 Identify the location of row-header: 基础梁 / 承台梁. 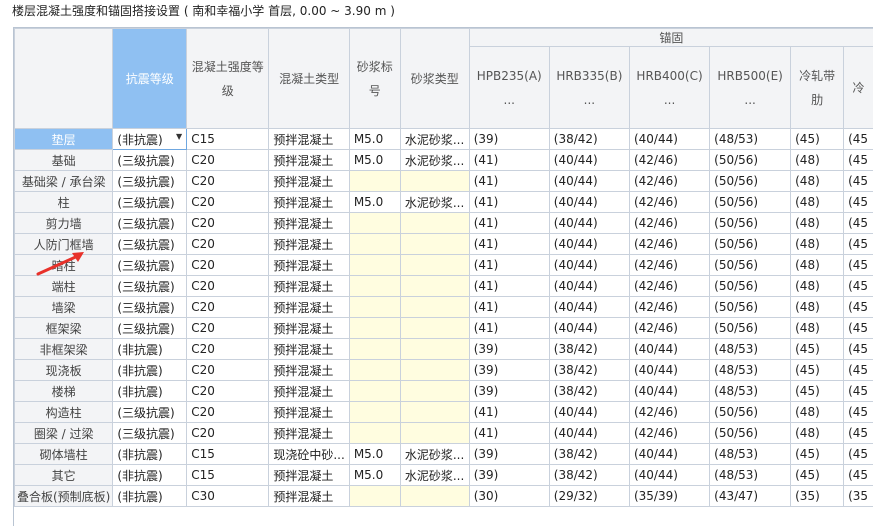
(64, 181).